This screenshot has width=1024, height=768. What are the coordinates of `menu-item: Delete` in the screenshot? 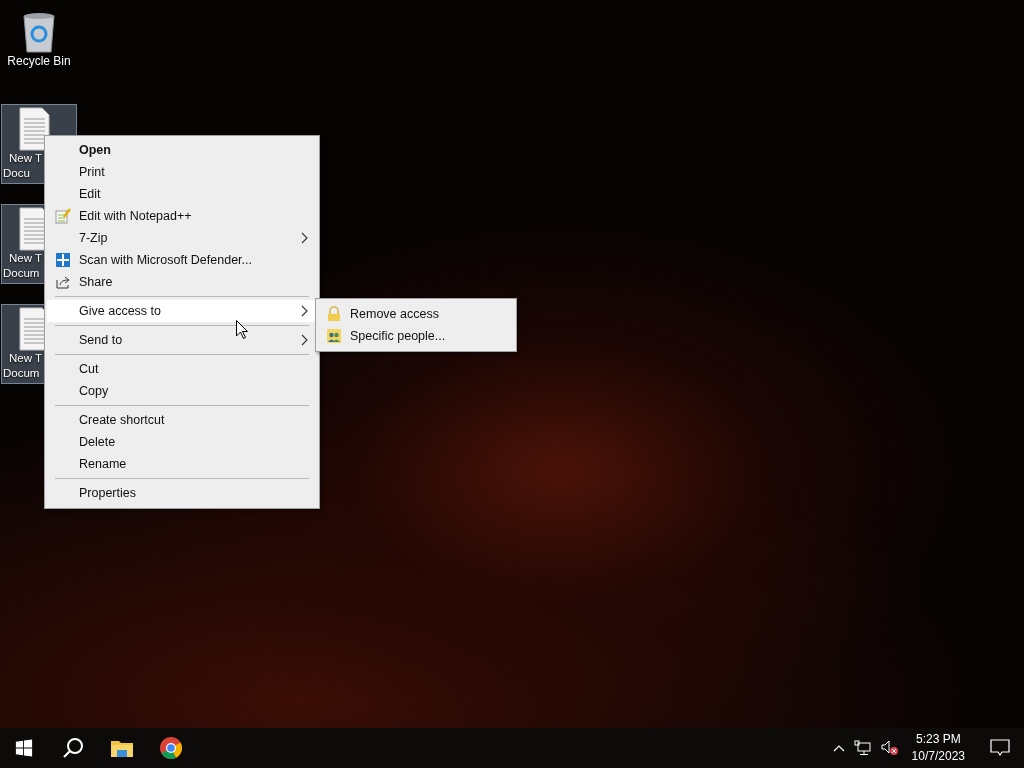 It's located at (182, 442).